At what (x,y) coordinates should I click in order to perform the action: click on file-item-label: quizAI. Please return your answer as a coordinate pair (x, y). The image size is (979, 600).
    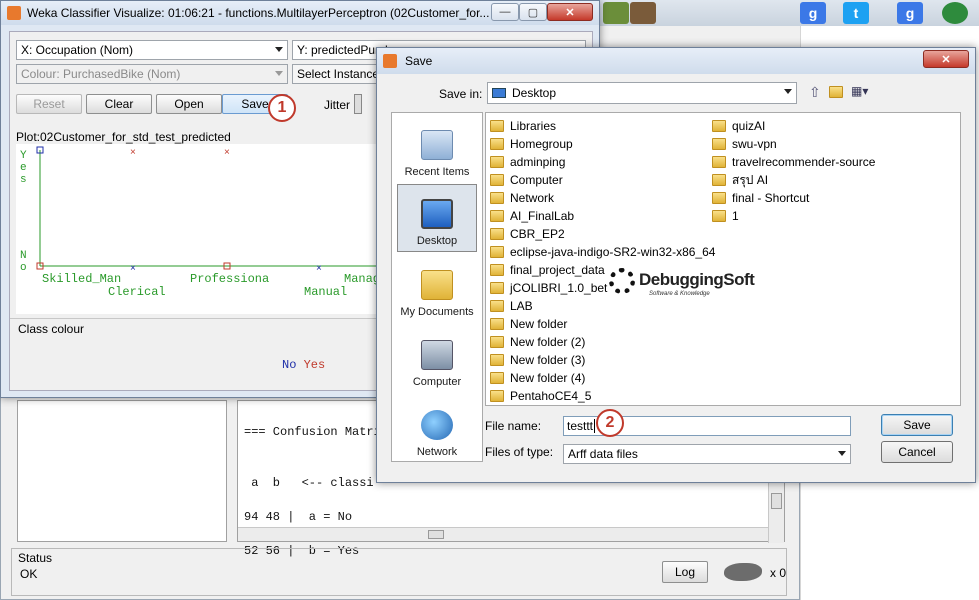
    Looking at the image, I should click on (749, 126).